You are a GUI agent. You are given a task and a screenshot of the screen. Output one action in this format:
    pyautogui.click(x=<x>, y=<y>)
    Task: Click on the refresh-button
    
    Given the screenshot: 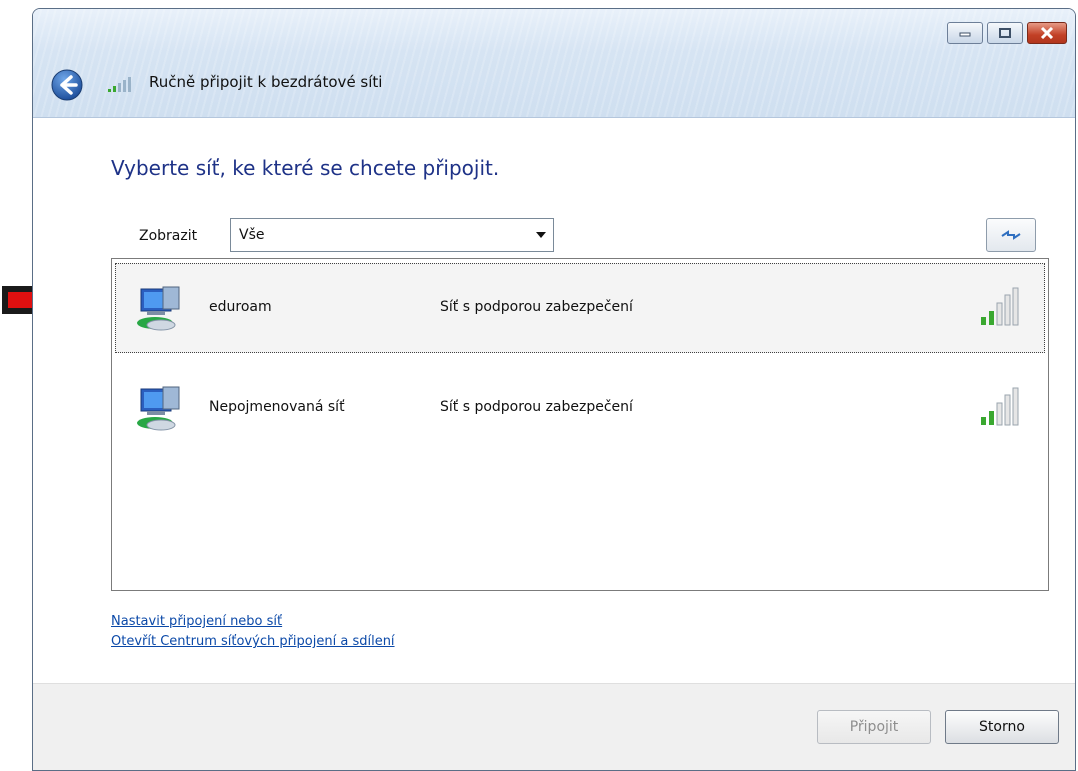 What is the action you would take?
    pyautogui.click(x=1011, y=235)
    